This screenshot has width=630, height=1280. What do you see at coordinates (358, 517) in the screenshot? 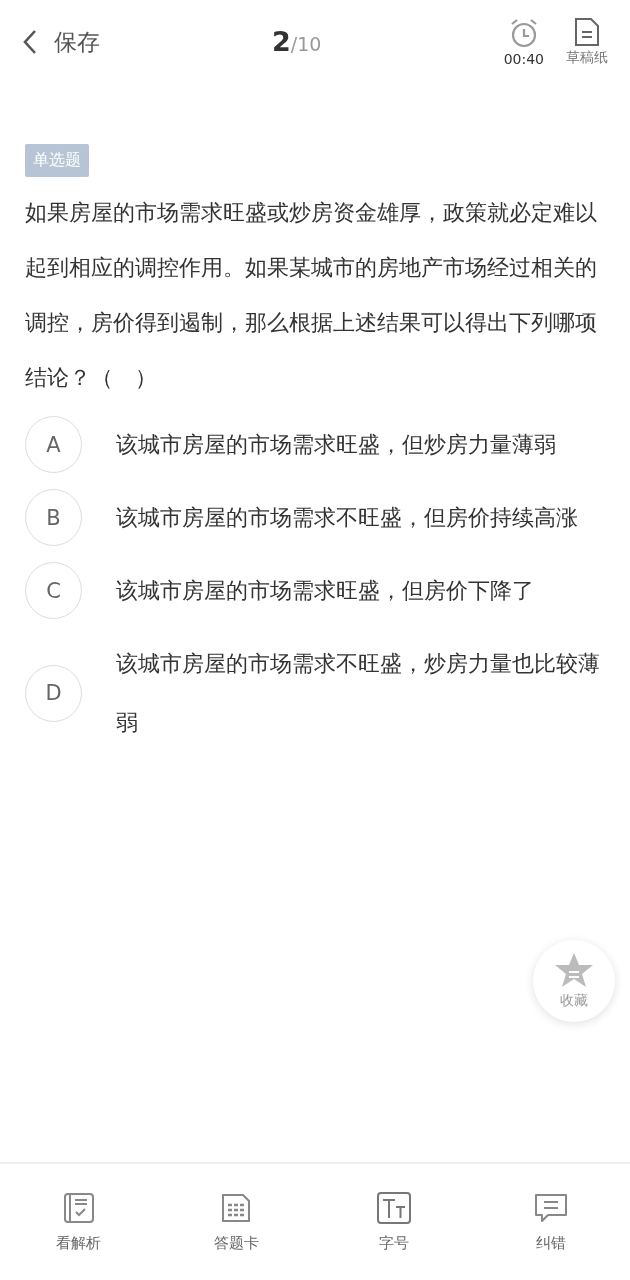
I see `option-text: 该城市房屋的市场需求不旺盛，但房价持续高涨` at bounding box center [358, 517].